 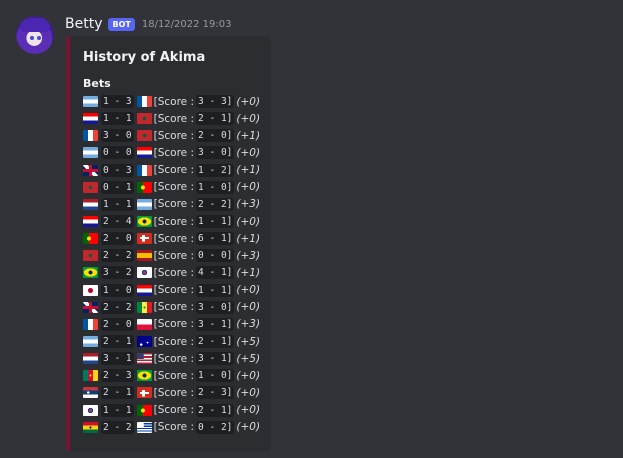 I want to click on match-result: 2 - 1, so click(x=117, y=393).